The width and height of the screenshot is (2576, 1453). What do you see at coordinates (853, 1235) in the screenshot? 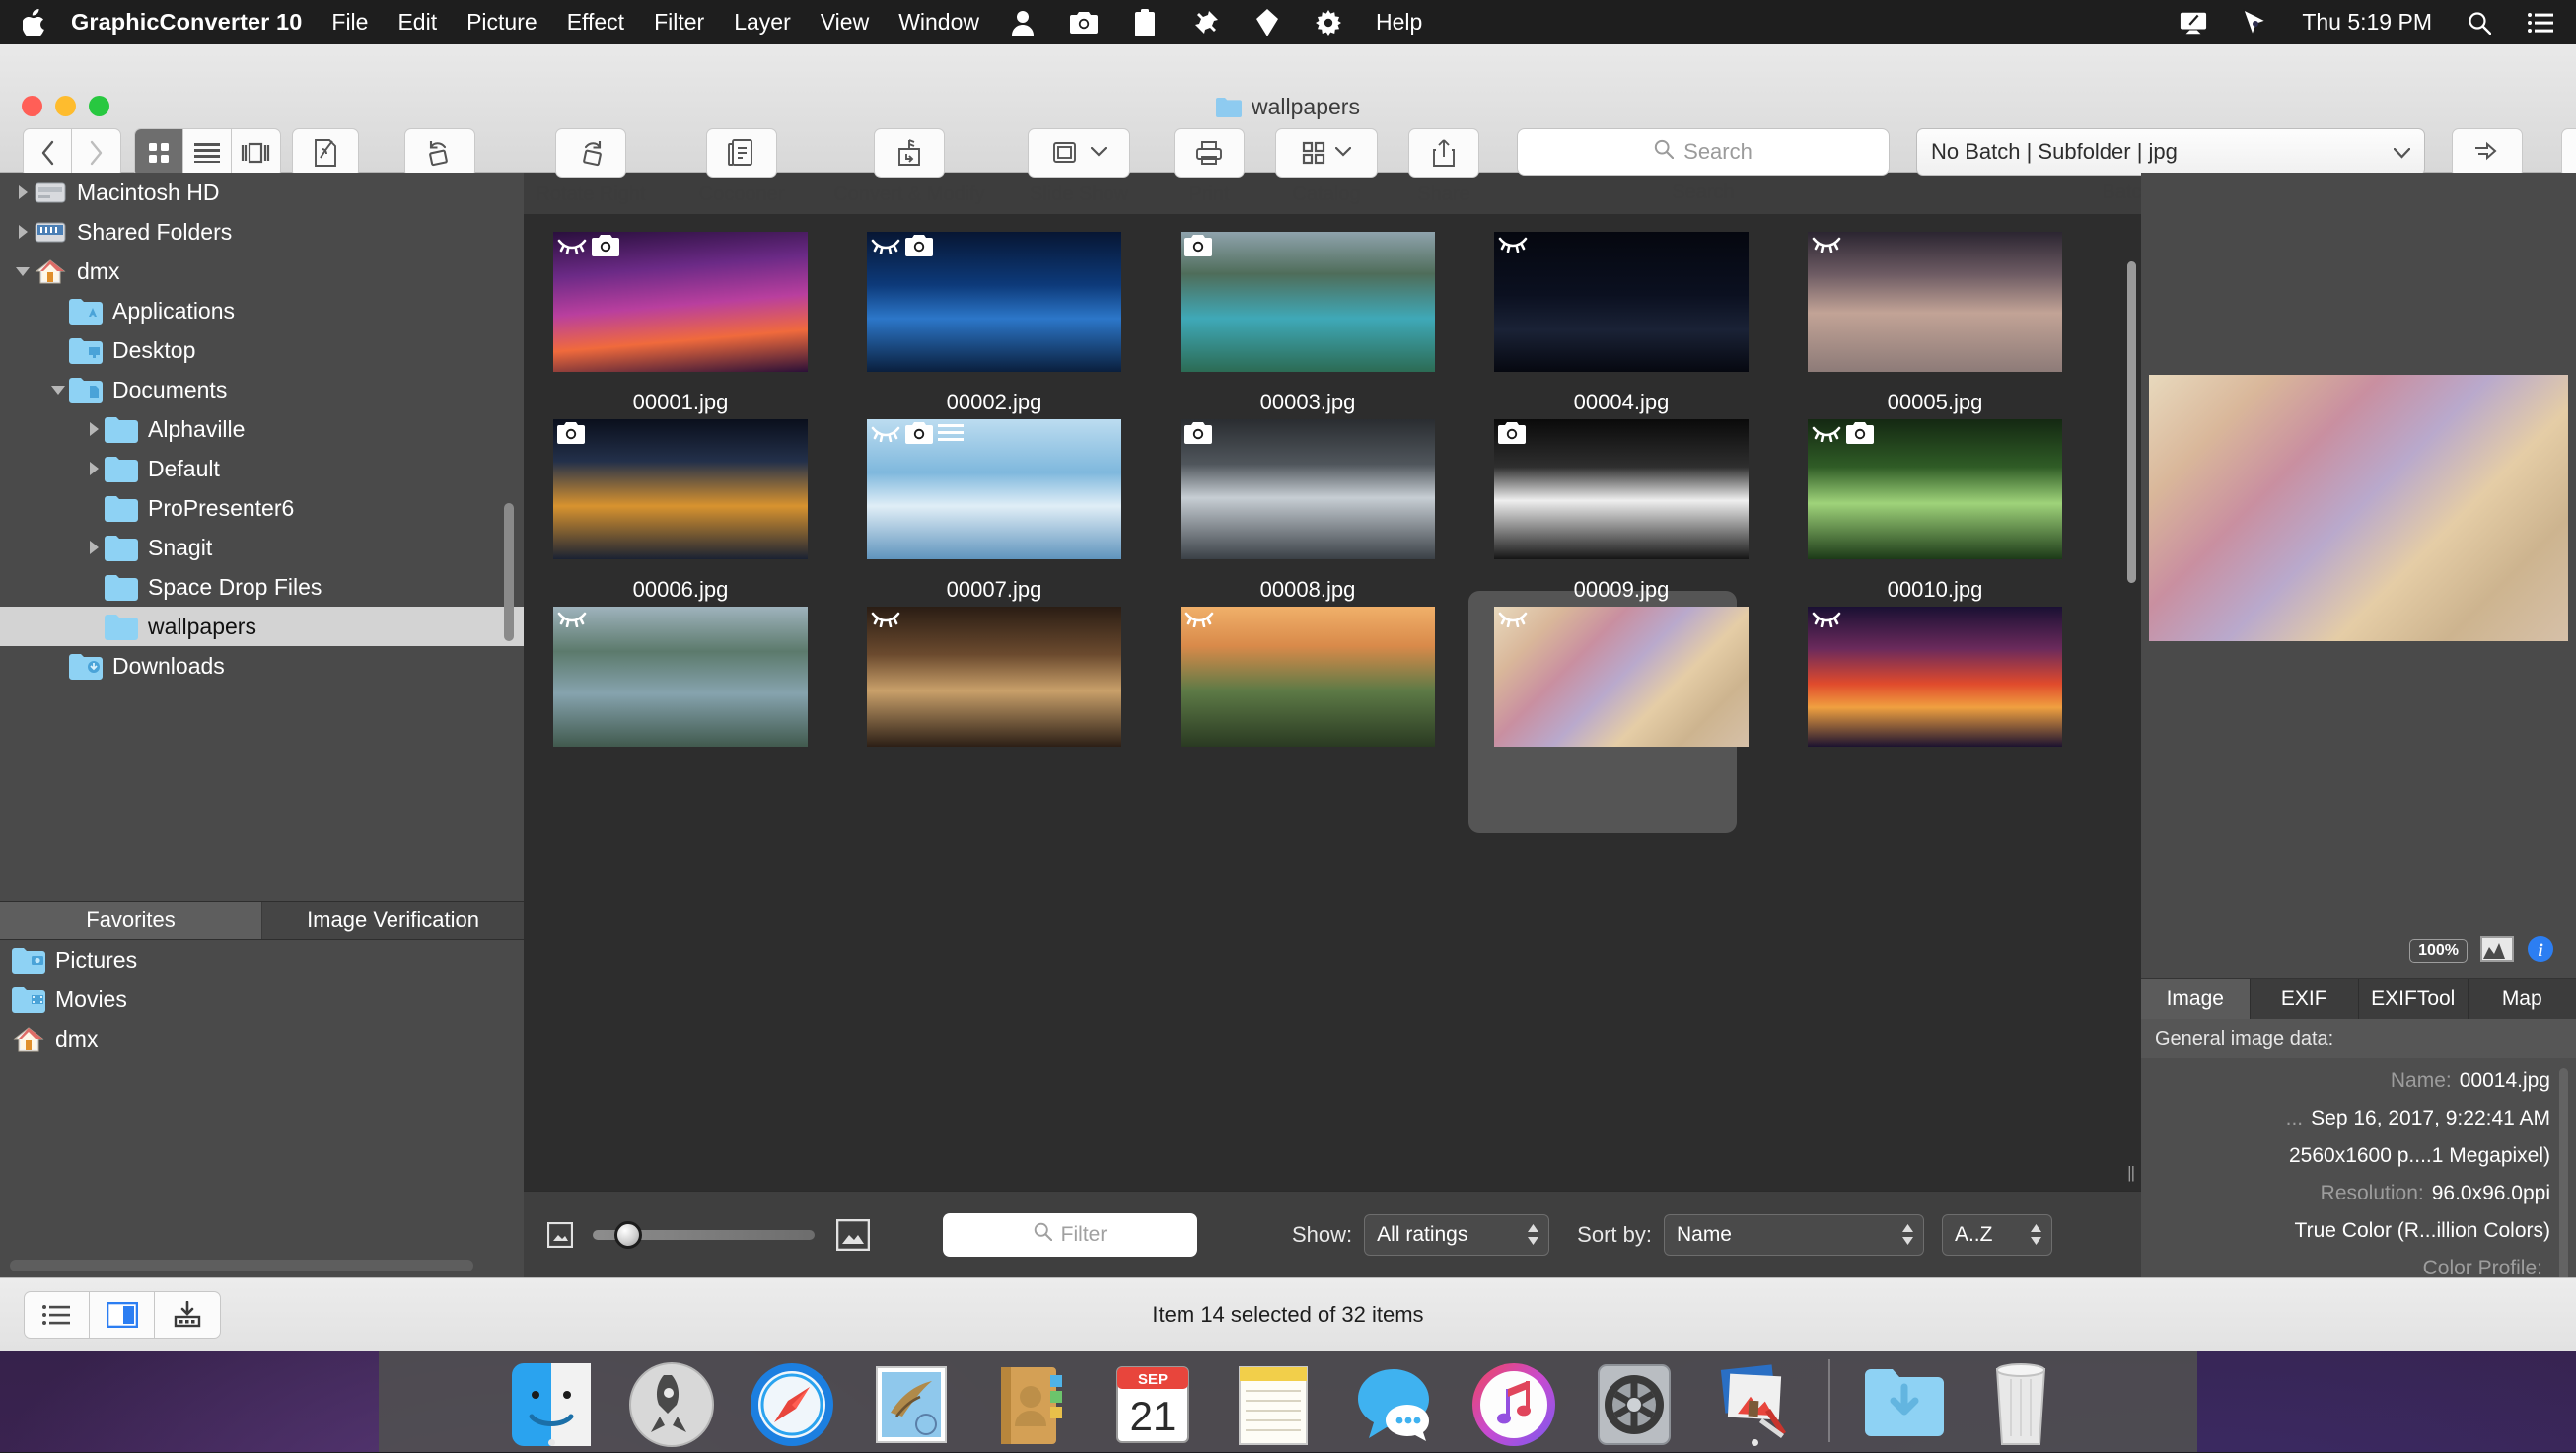
I see `large-thumbnail-icon` at bounding box center [853, 1235].